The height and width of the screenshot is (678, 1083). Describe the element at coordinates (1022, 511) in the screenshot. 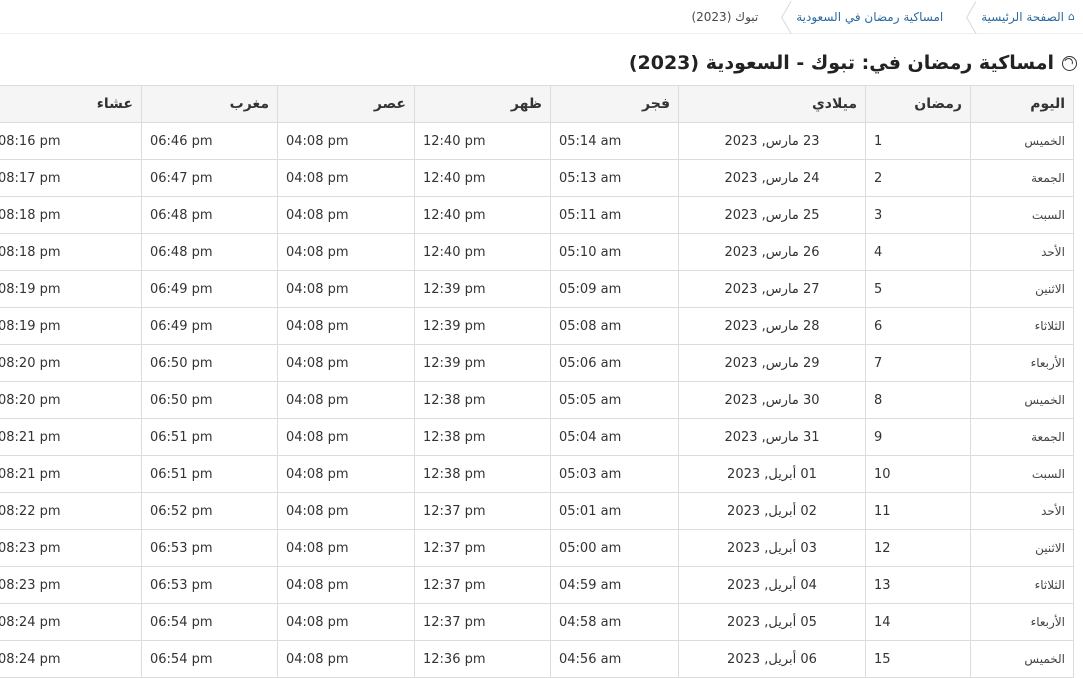

I see `cell-day: الأحد` at that location.